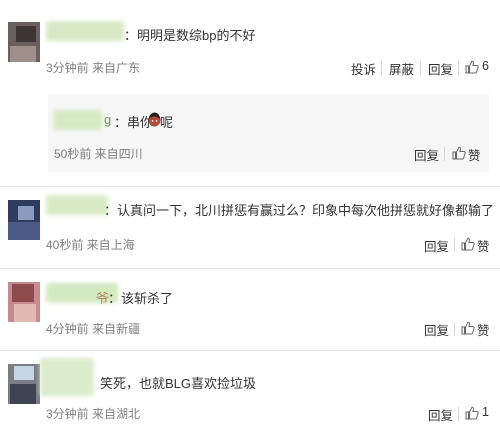  Describe the element at coordinates (93, 329) in the screenshot. I see `comment-meta: 4分钟前 来自新疆` at that location.